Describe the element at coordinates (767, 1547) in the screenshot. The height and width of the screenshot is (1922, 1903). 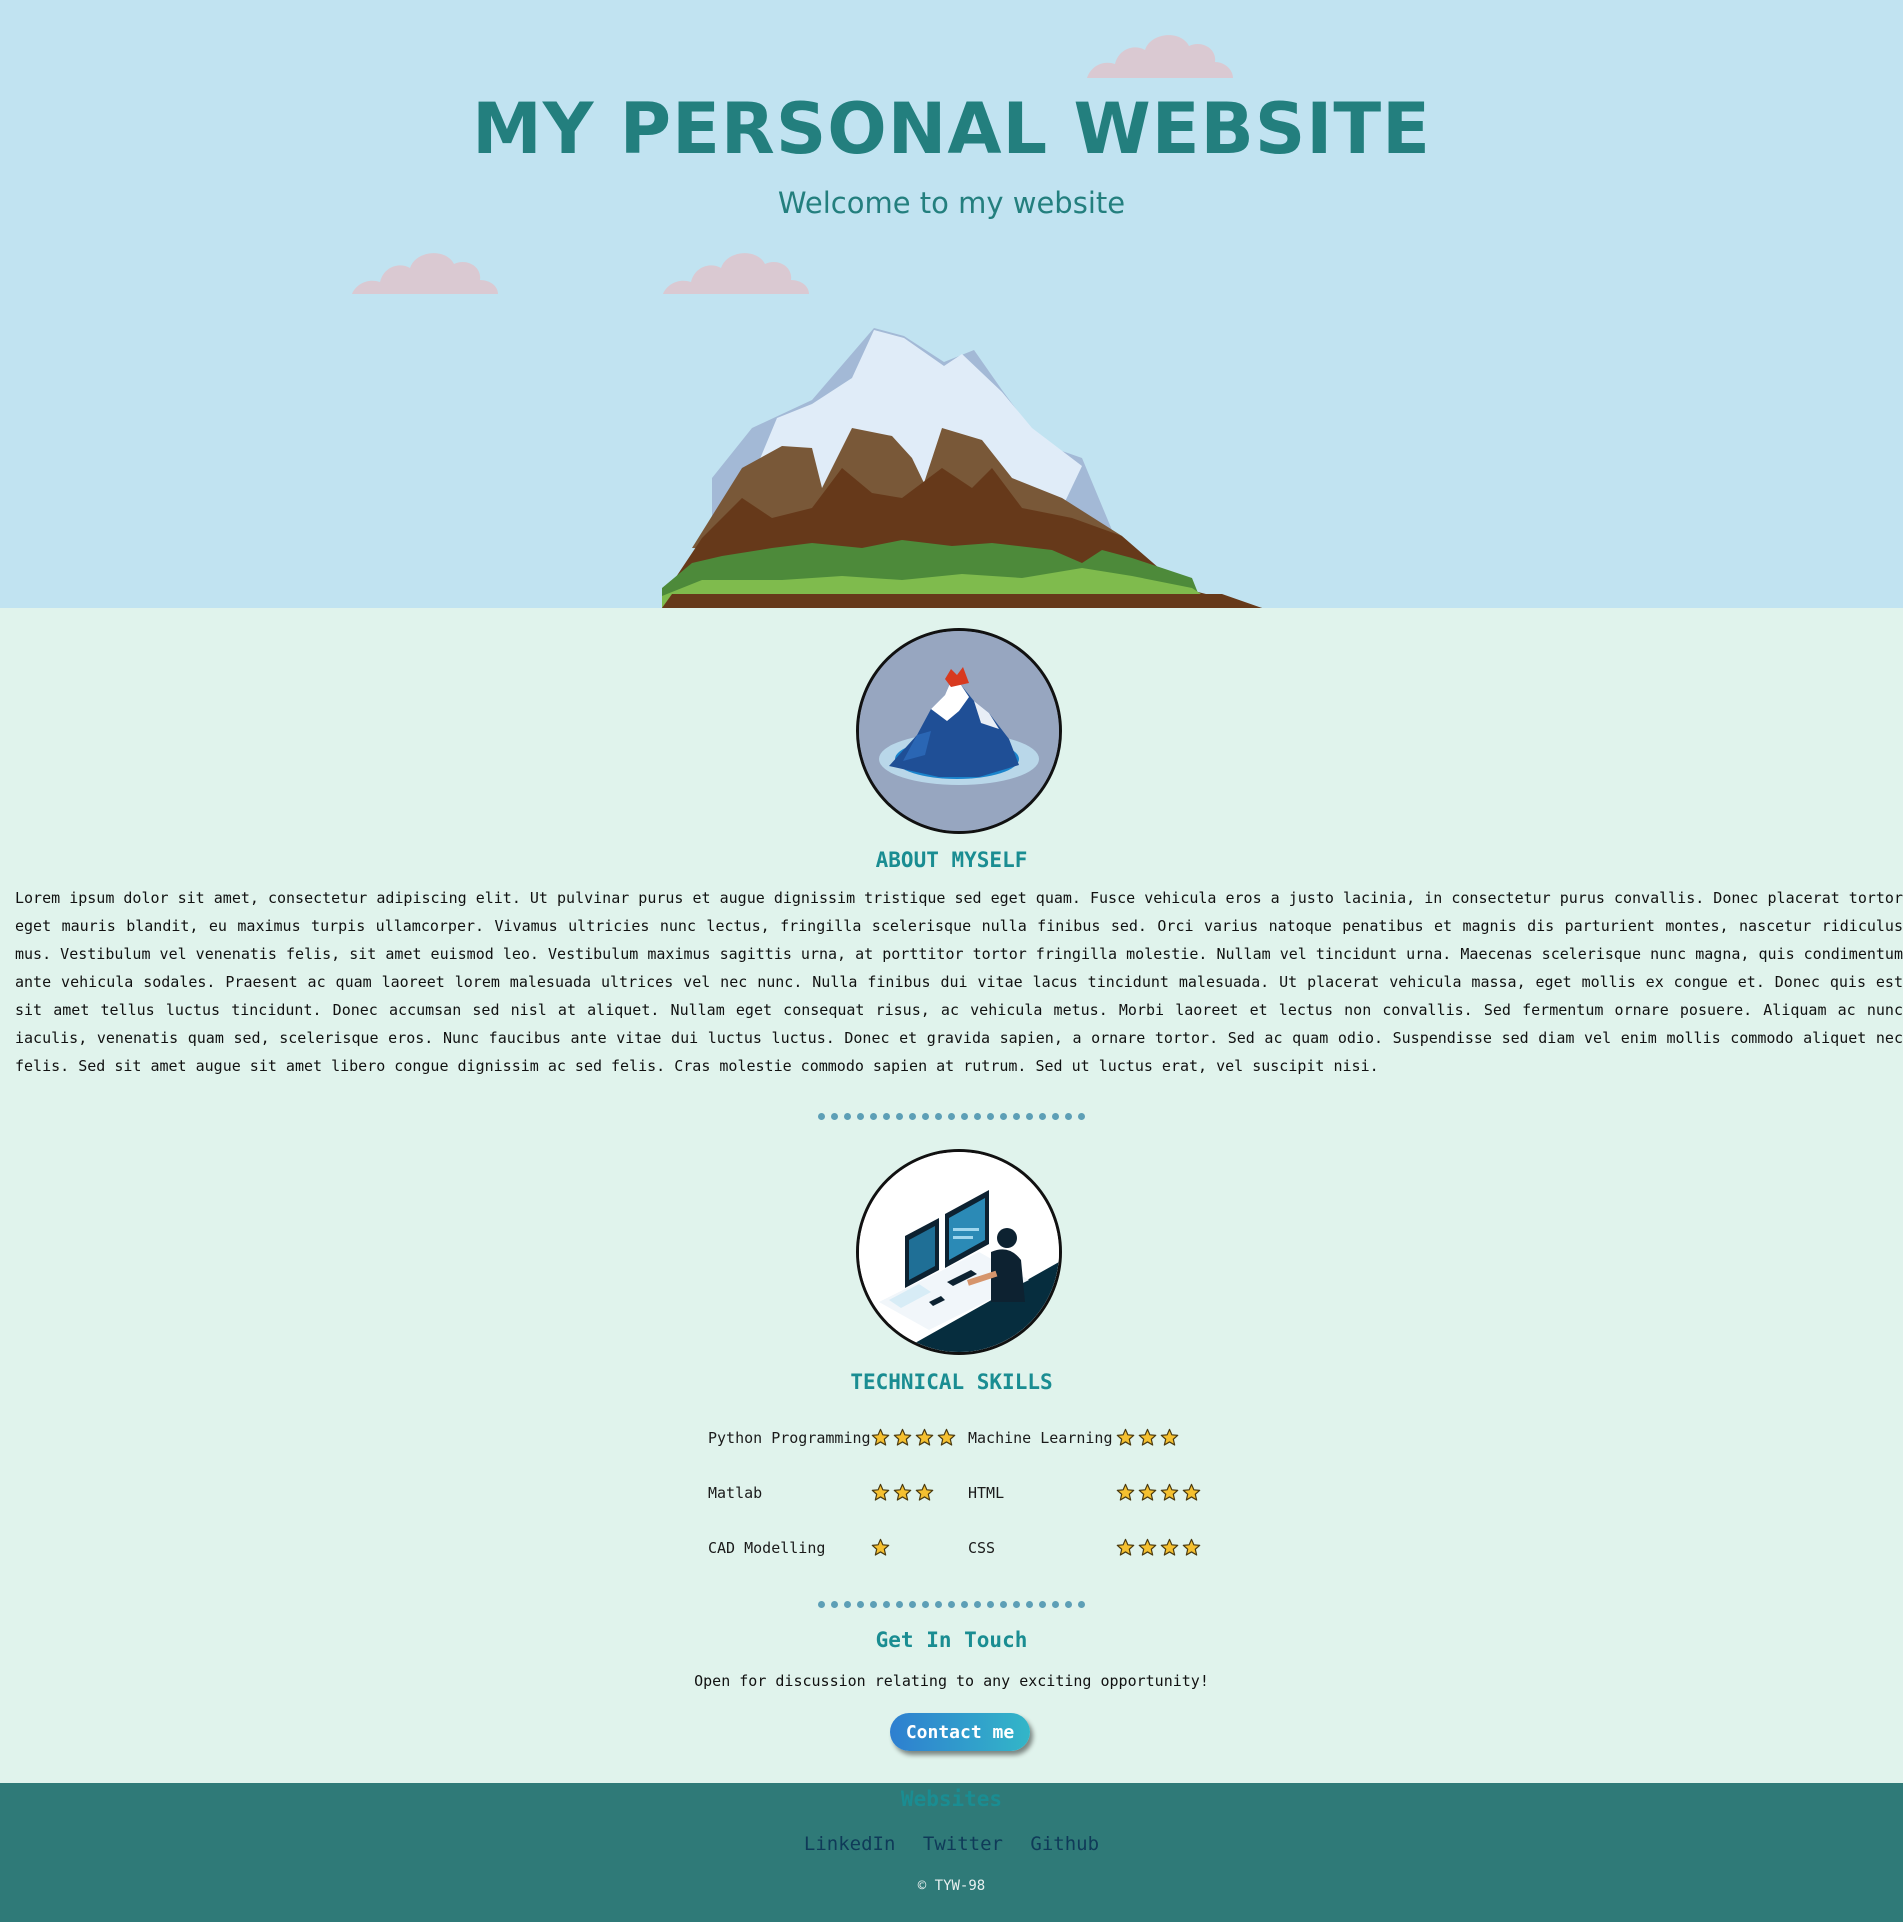
I see `skill-name: CAD Modelling` at that location.